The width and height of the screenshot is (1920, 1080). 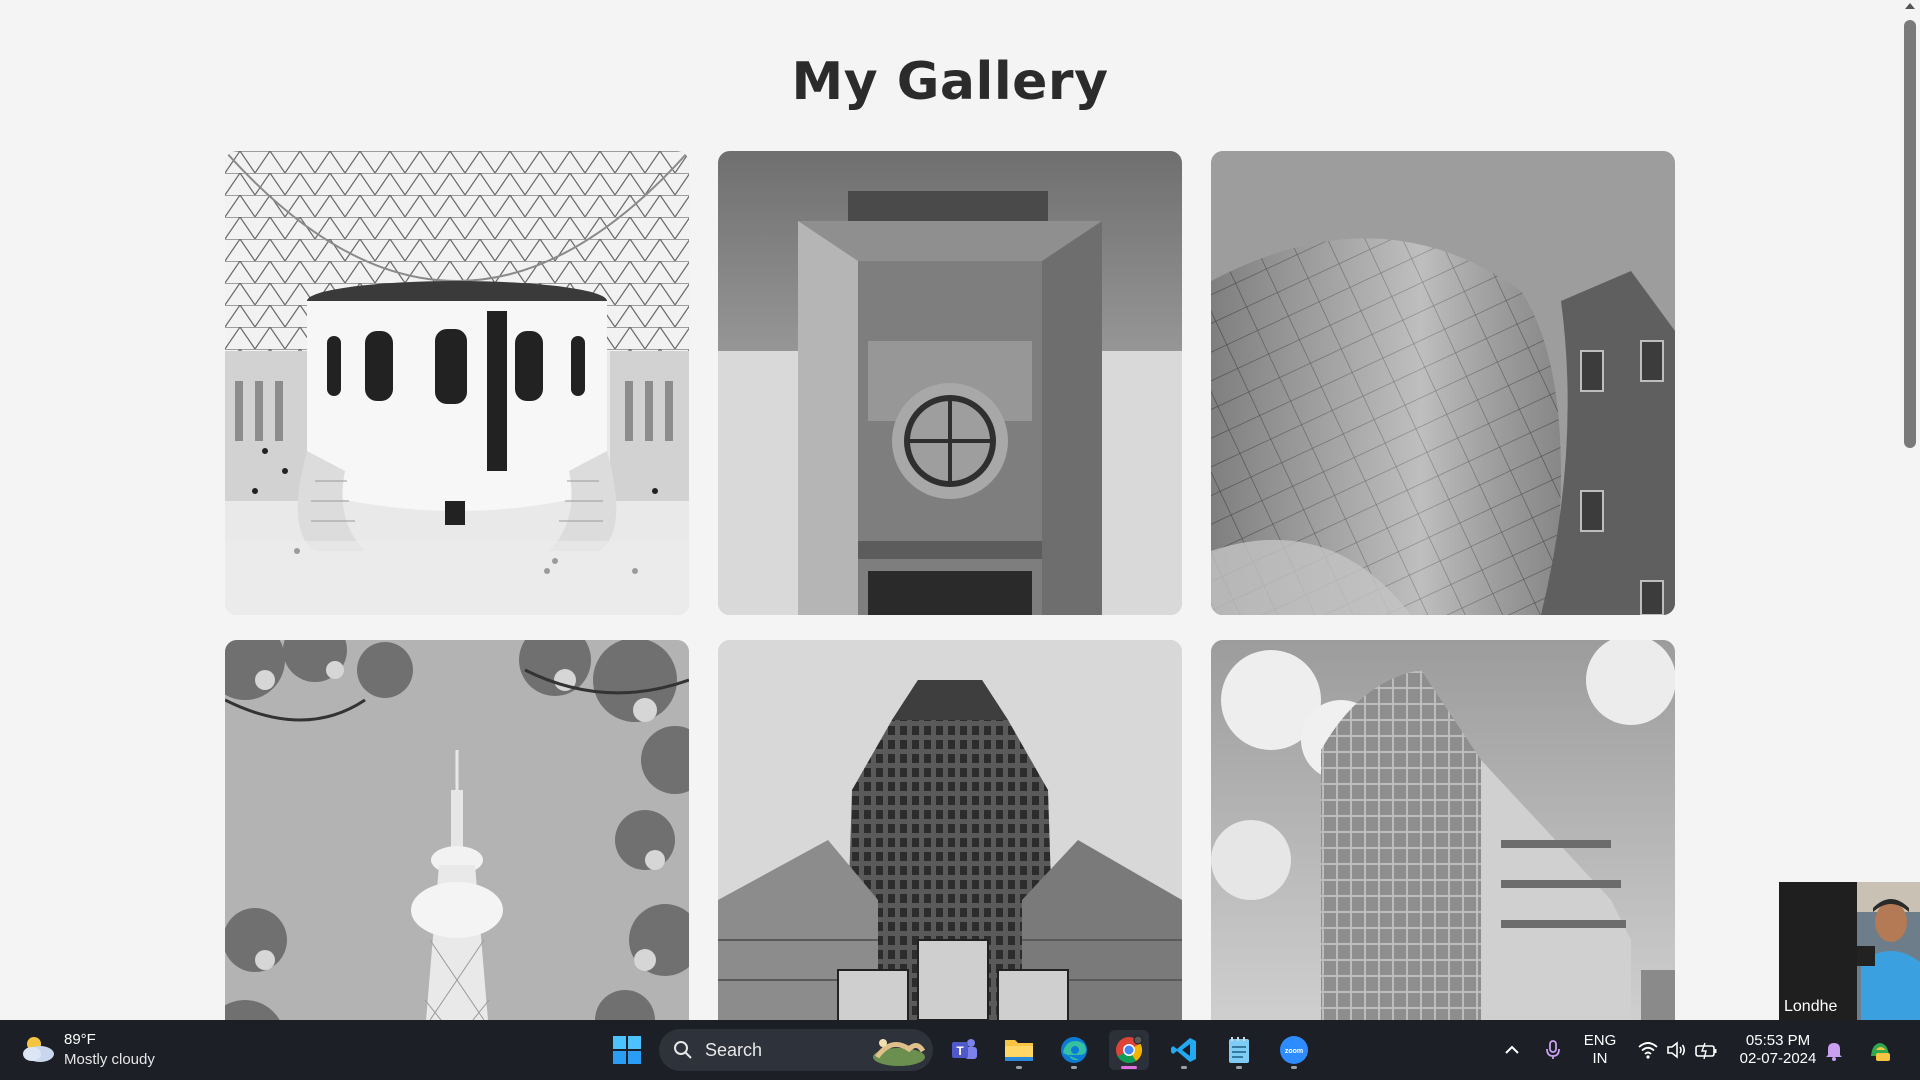 I want to click on taskbar-search-box: Search, so click(x=796, y=1050).